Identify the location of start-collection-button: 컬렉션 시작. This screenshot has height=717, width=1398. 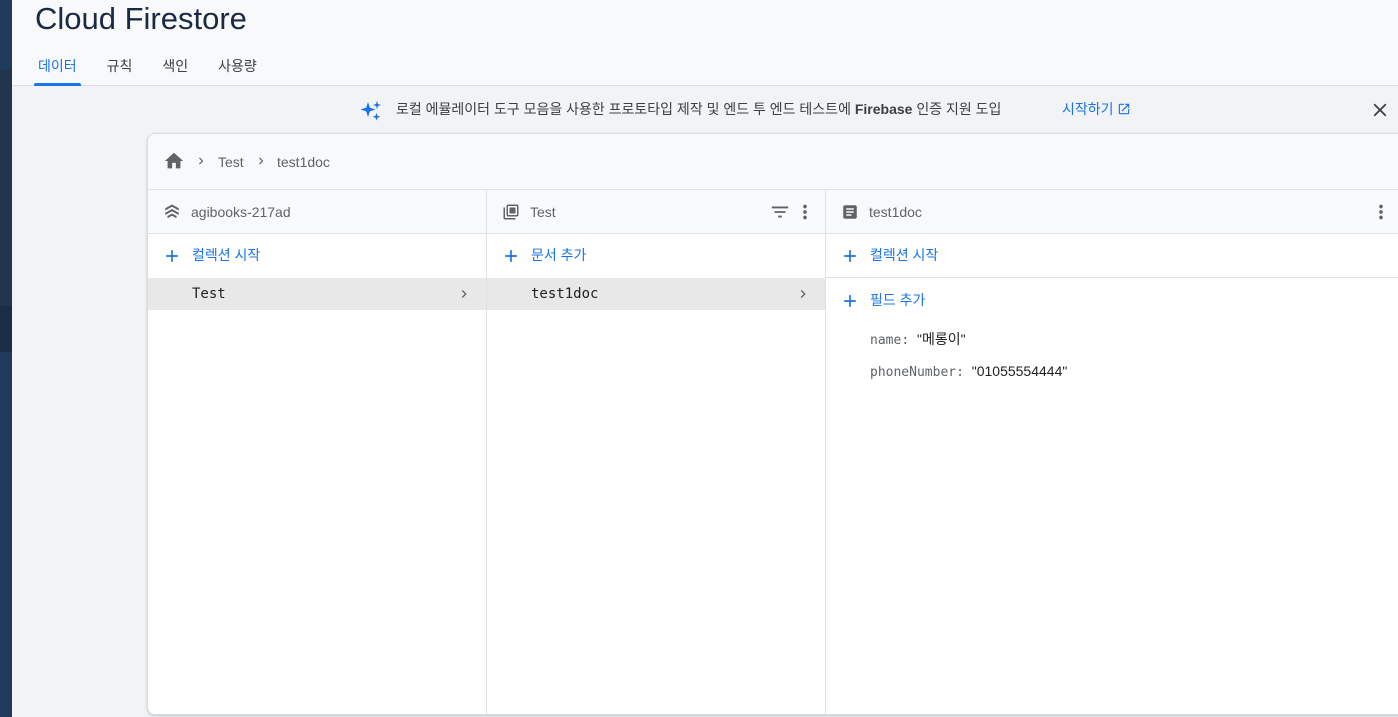
(317, 256).